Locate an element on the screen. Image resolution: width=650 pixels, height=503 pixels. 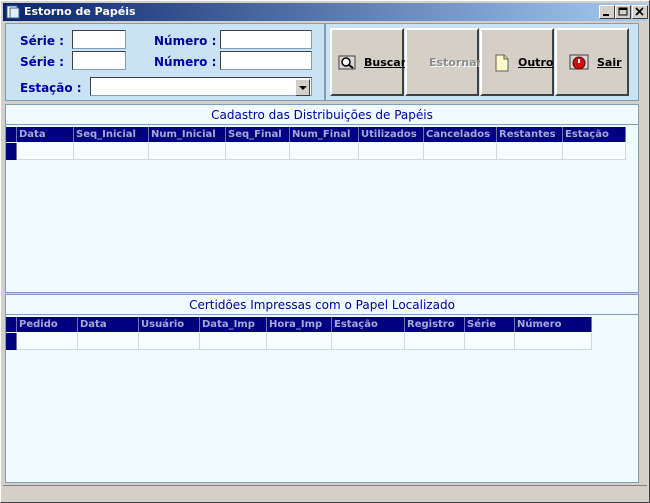
outro-button: Outro is located at coordinates (517, 62).